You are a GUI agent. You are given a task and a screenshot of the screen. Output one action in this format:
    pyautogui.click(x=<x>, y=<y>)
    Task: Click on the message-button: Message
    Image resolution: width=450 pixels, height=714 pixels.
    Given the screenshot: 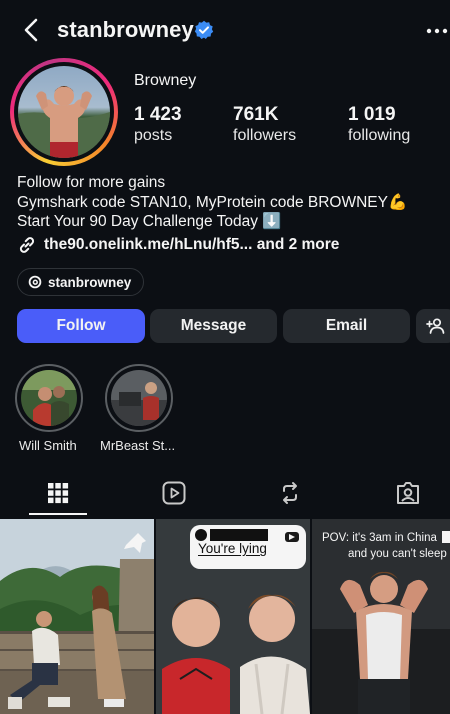 What is the action you would take?
    pyautogui.click(x=213, y=326)
    